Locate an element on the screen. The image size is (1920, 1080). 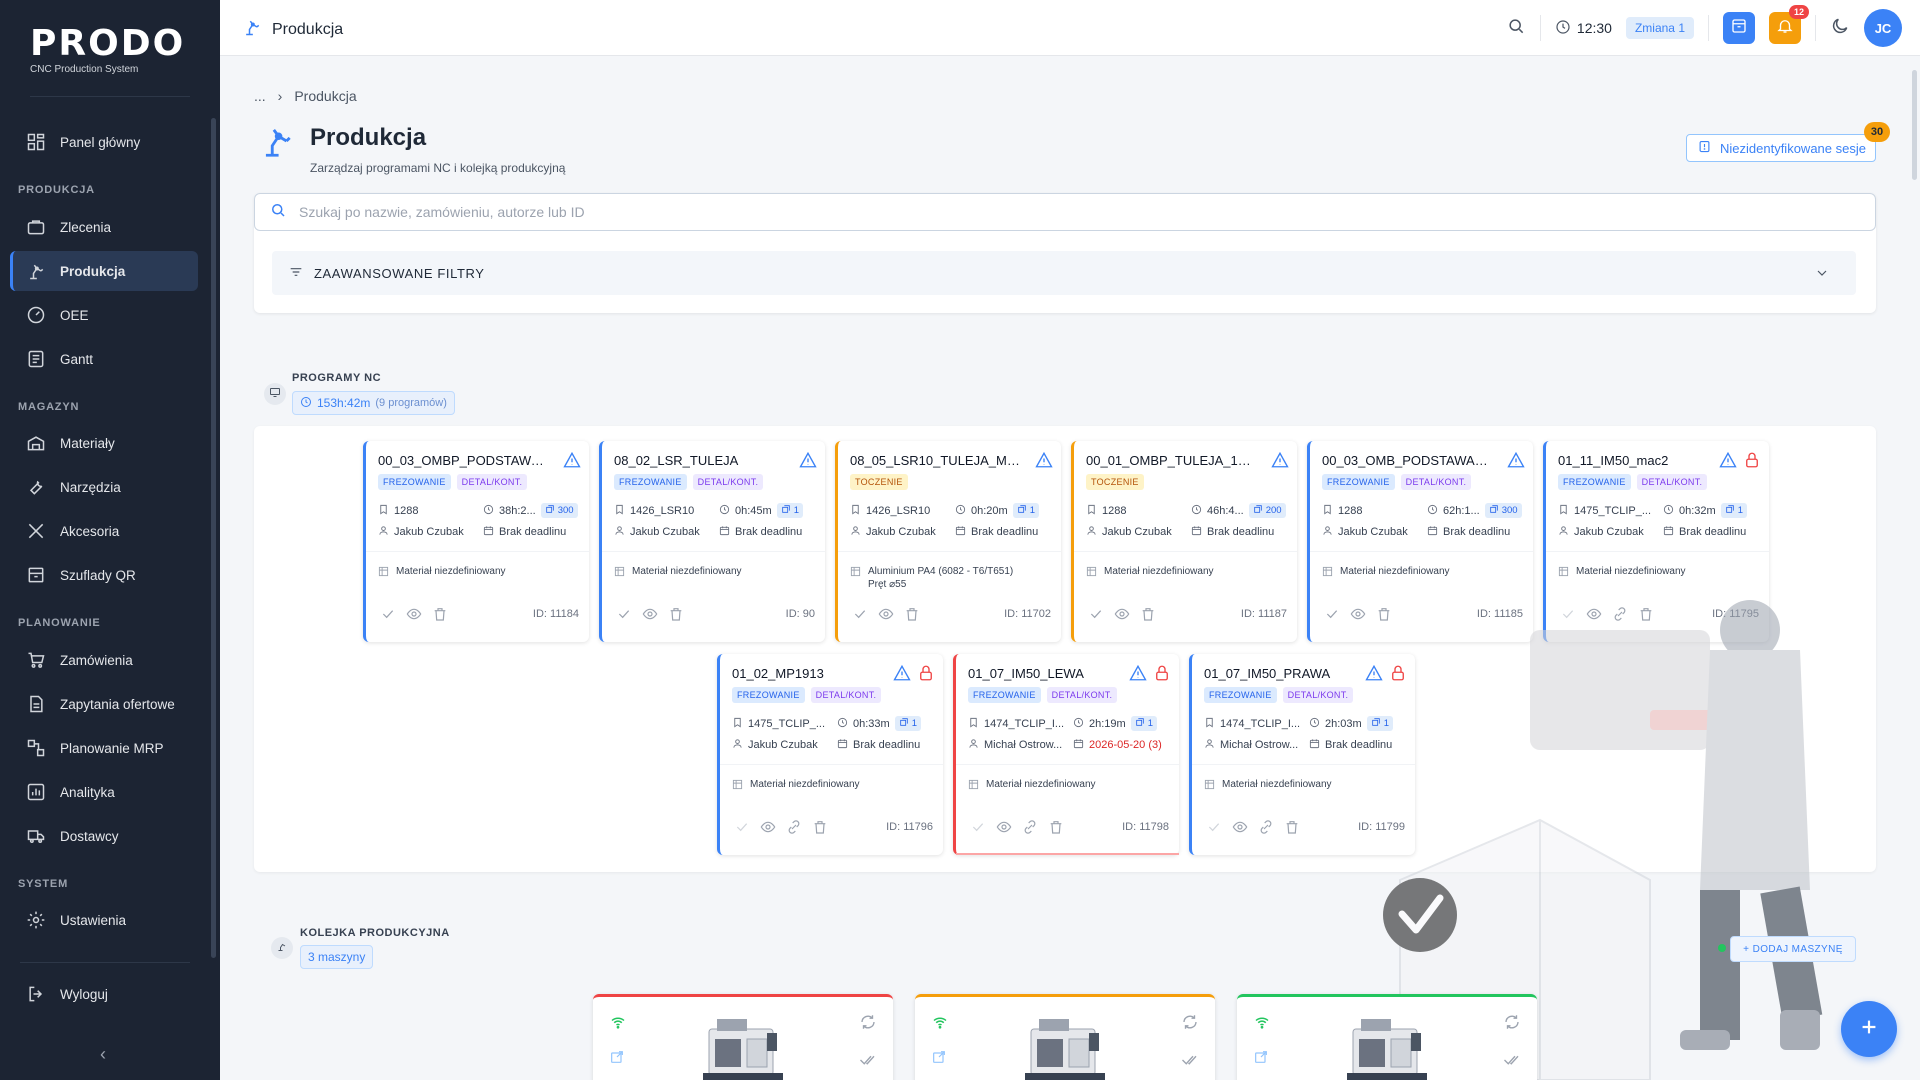
search-field is located at coordinates (1065, 212).